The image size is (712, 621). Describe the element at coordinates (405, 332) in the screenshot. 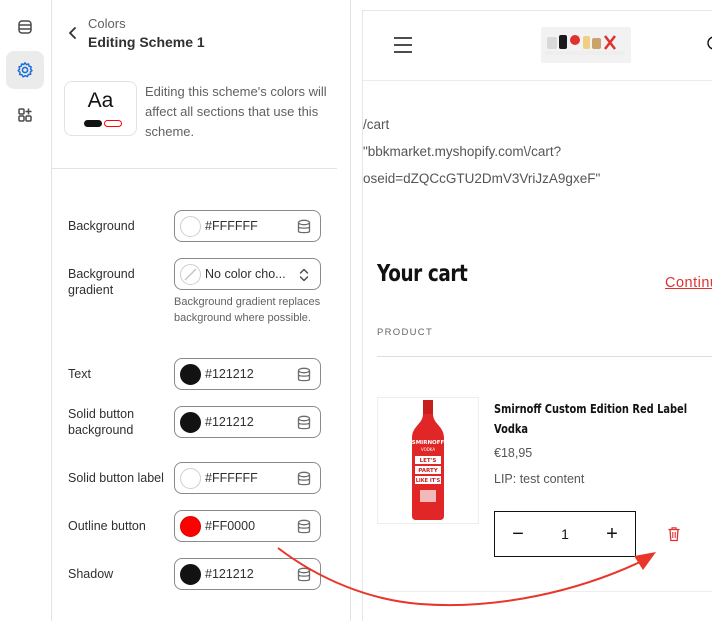

I see `product-column-header: PRODUCT` at that location.